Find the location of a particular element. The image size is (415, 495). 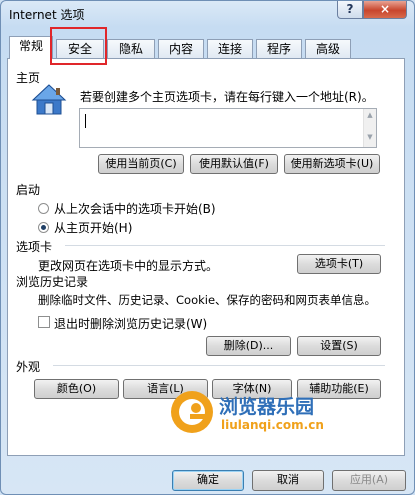

use-default-button: 使用默认值(F) is located at coordinates (234, 164).